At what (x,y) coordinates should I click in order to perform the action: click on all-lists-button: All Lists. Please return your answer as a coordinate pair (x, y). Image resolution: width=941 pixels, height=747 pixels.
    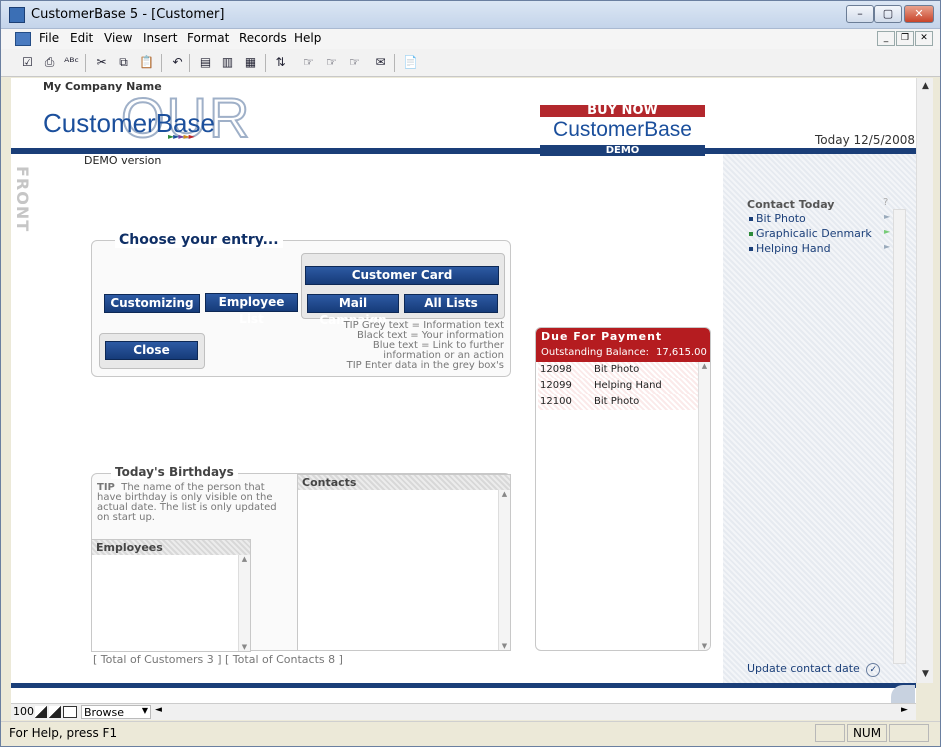
    Looking at the image, I should click on (451, 303).